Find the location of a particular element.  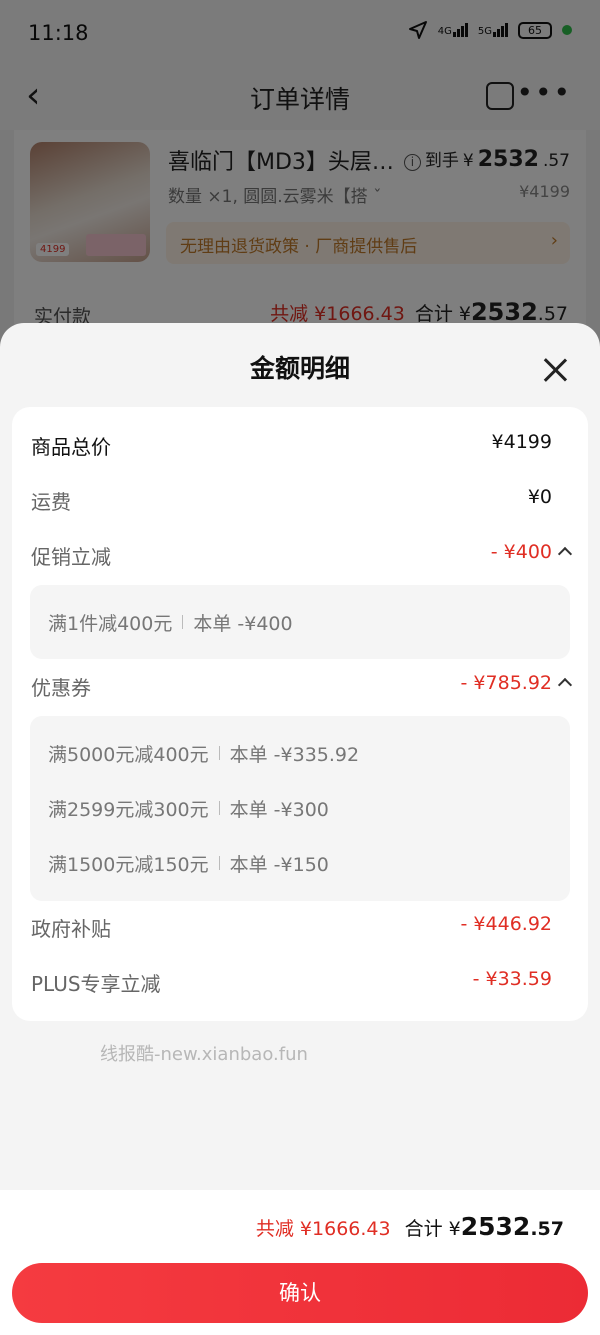

plus-value: - ¥33.59 is located at coordinates (512, 979).